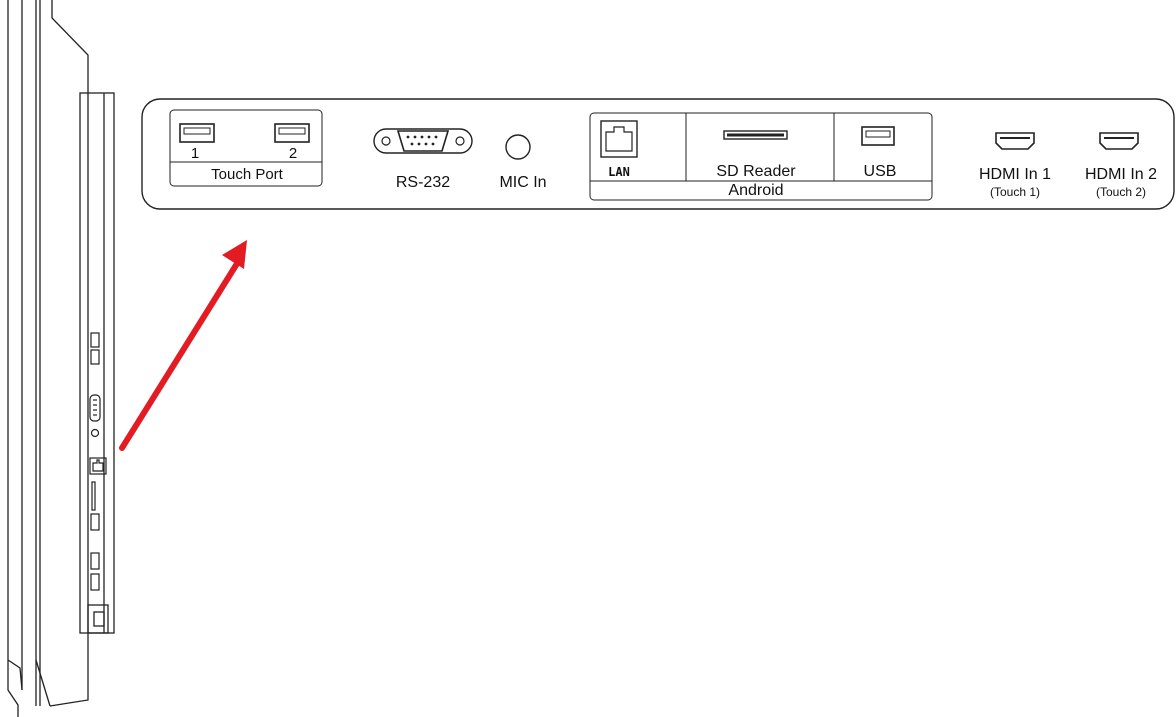 The height and width of the screenshot is (717, 1176). I want to click on display-side-view, so click(61, 358).